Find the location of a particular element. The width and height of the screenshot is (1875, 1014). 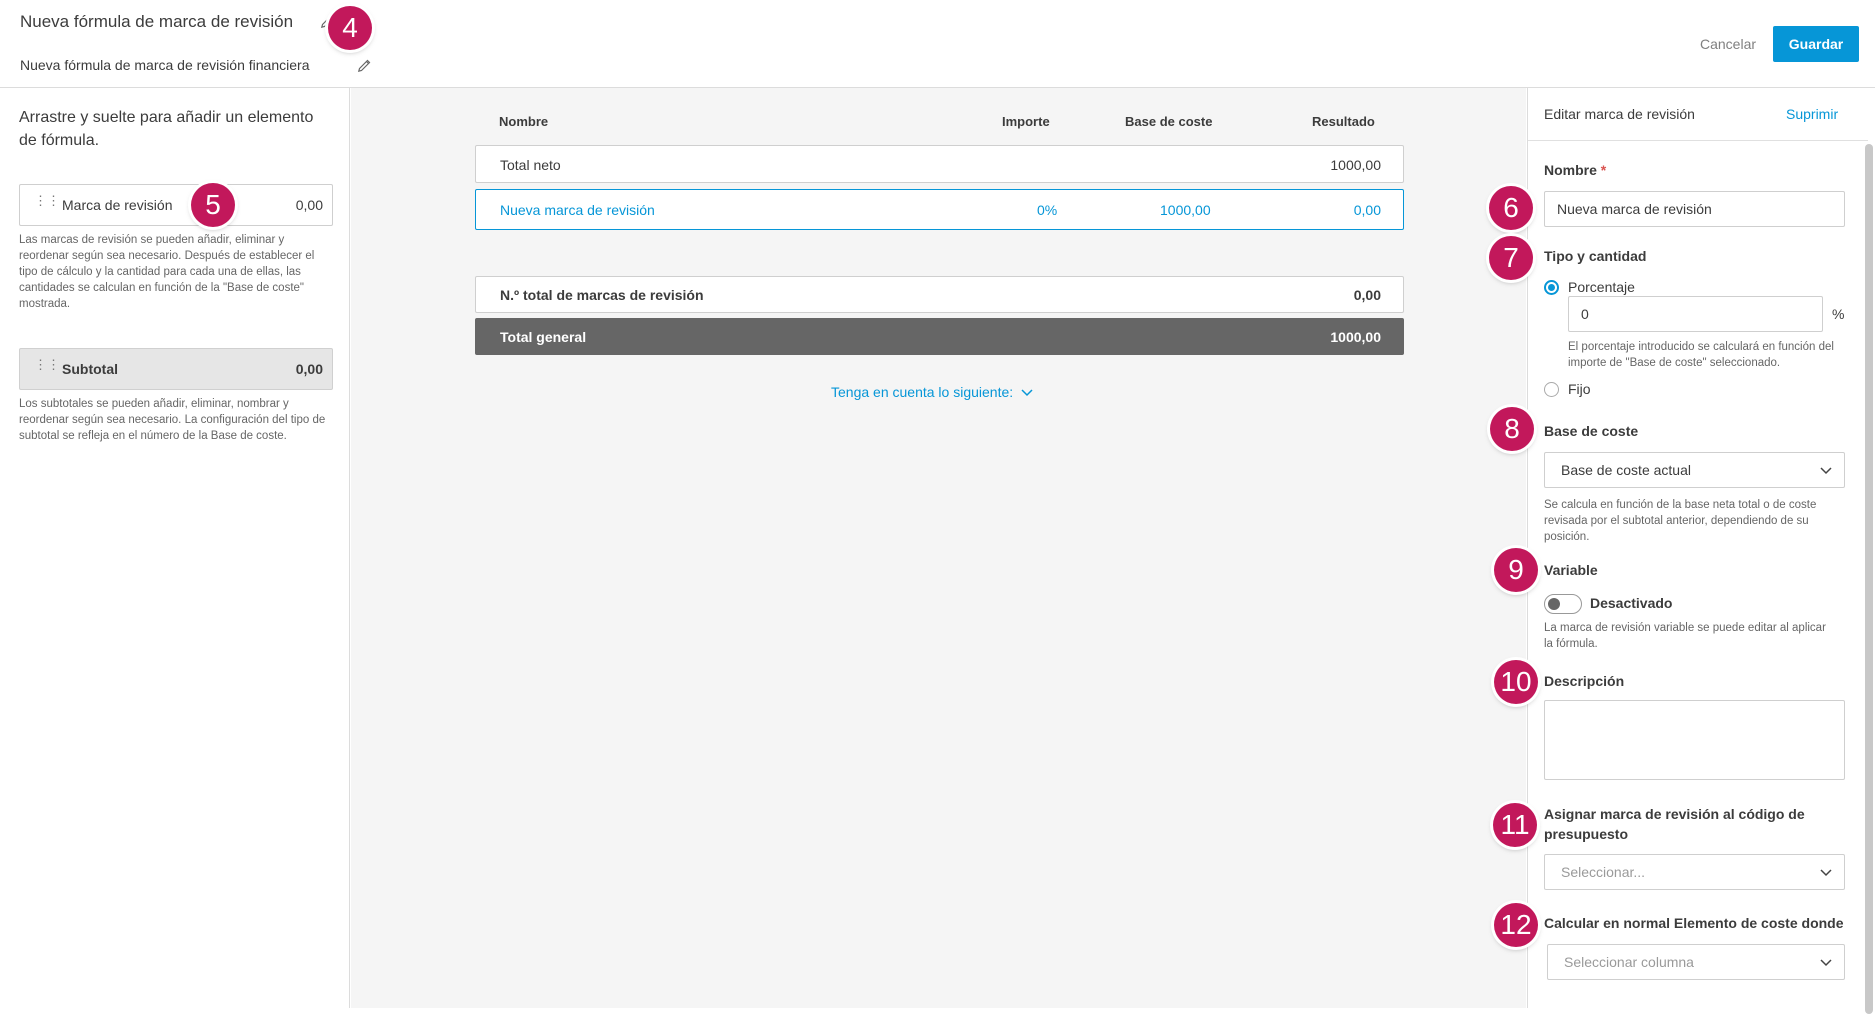

drag-item-label: Marca de revisión is located at coordinates (117, 205).